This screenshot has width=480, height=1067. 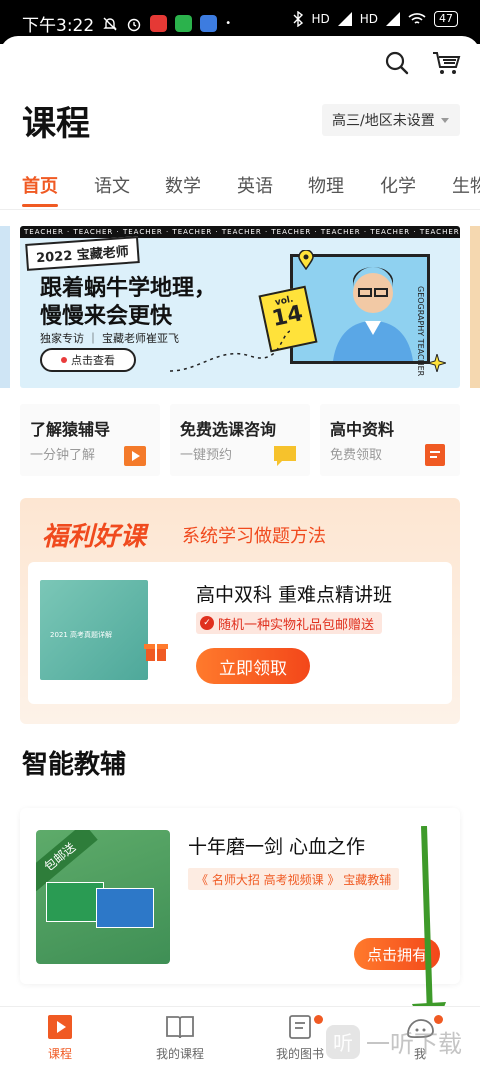 I want to click on play-icon, so click(x=135, y=456).